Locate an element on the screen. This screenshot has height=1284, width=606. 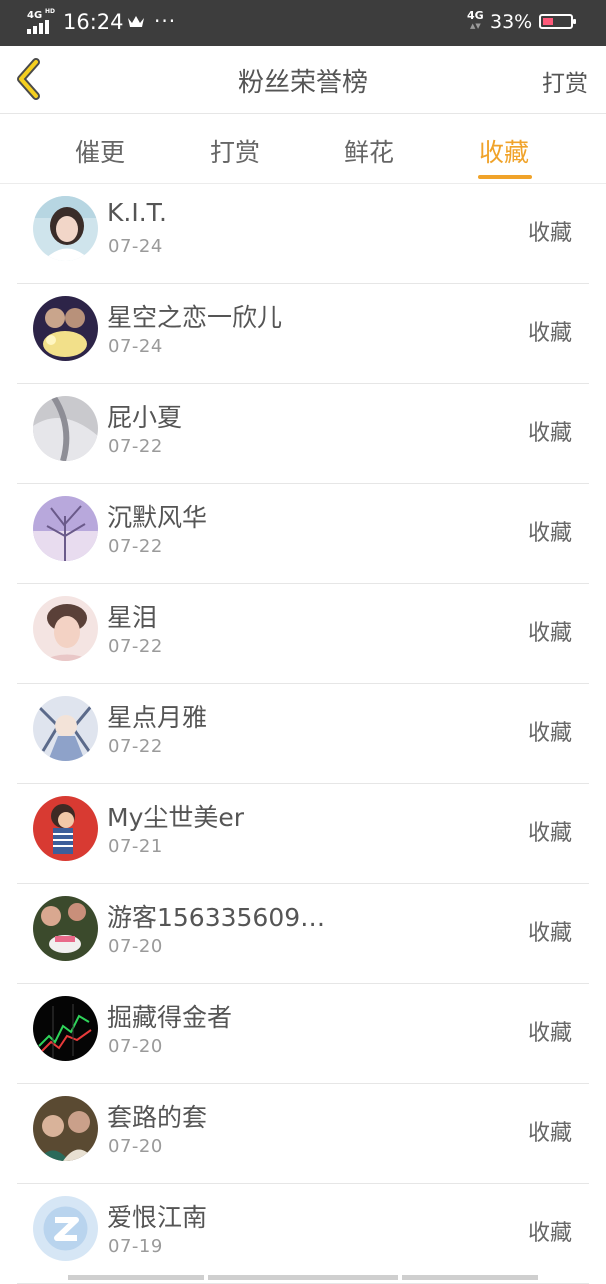
list-item: My尘世美er 07-21 收藏 is located at coordinates (303, 834).